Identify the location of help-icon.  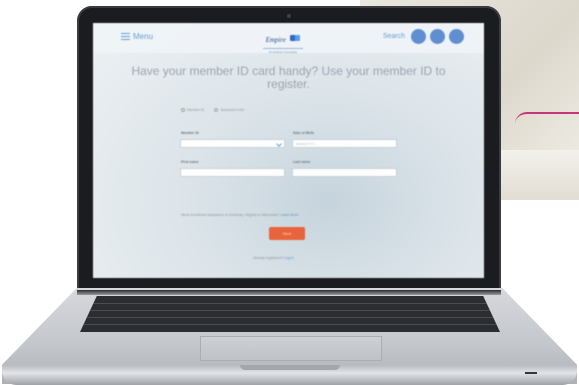
(456, 36).